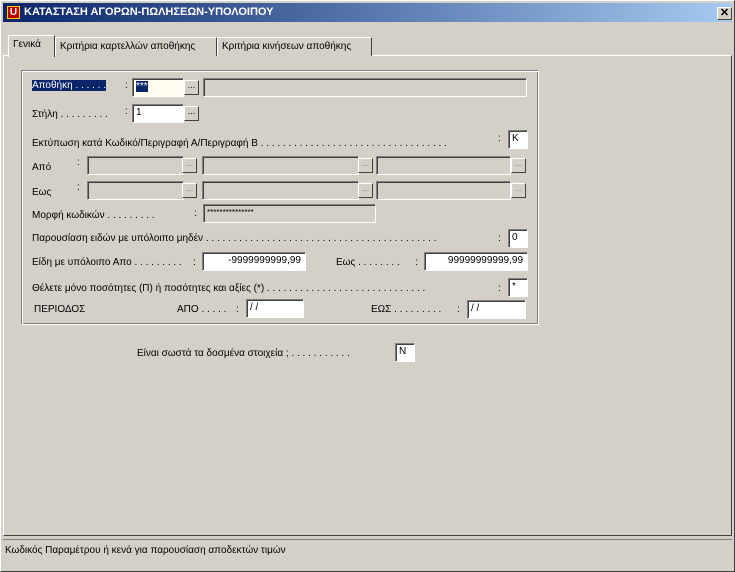 Image resolution: width=735 pixels, height=572 pixels. I want to click on close-button: ✕, so click(724, 13).